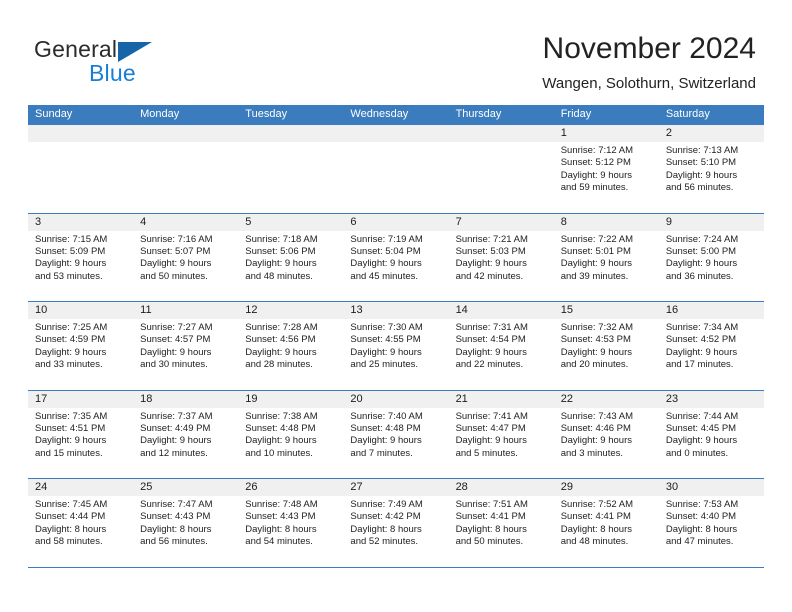 The height and width of the screenshot is (612, 792). Describe the element at coordinates (563, 221) in the screenshot. I see `day-number: 8` at that location.